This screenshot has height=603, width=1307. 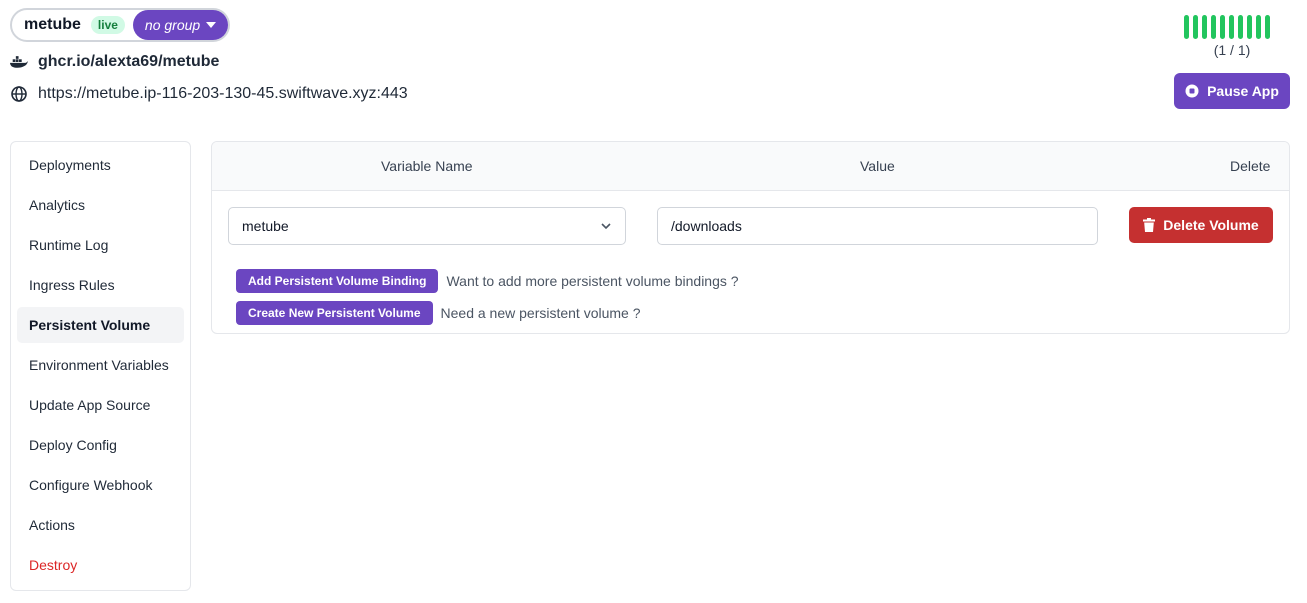 What do you see at coordinates (1149, 225) in the screenshot?
I see `trash-icon` at bounding box center [1149, 225].